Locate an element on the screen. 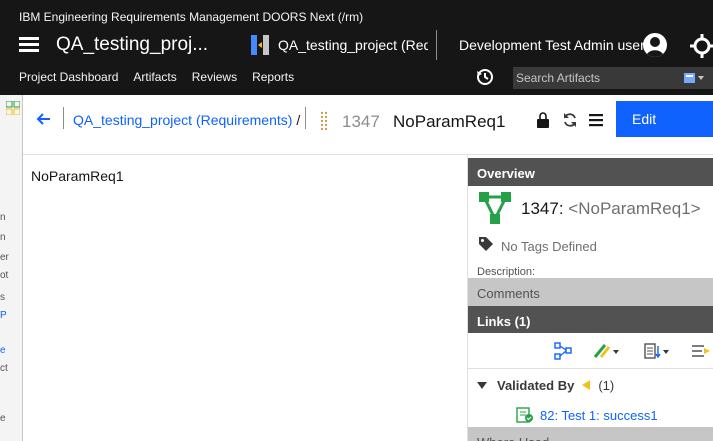 This screenshot has width=713, height=441. description-label: Description: is located at coordinates (506, 272).